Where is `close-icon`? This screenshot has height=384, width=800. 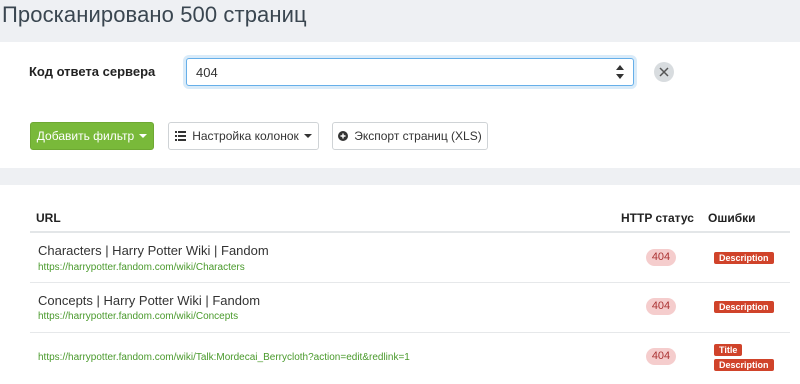
close-icon is located at coordinates (664, 72).